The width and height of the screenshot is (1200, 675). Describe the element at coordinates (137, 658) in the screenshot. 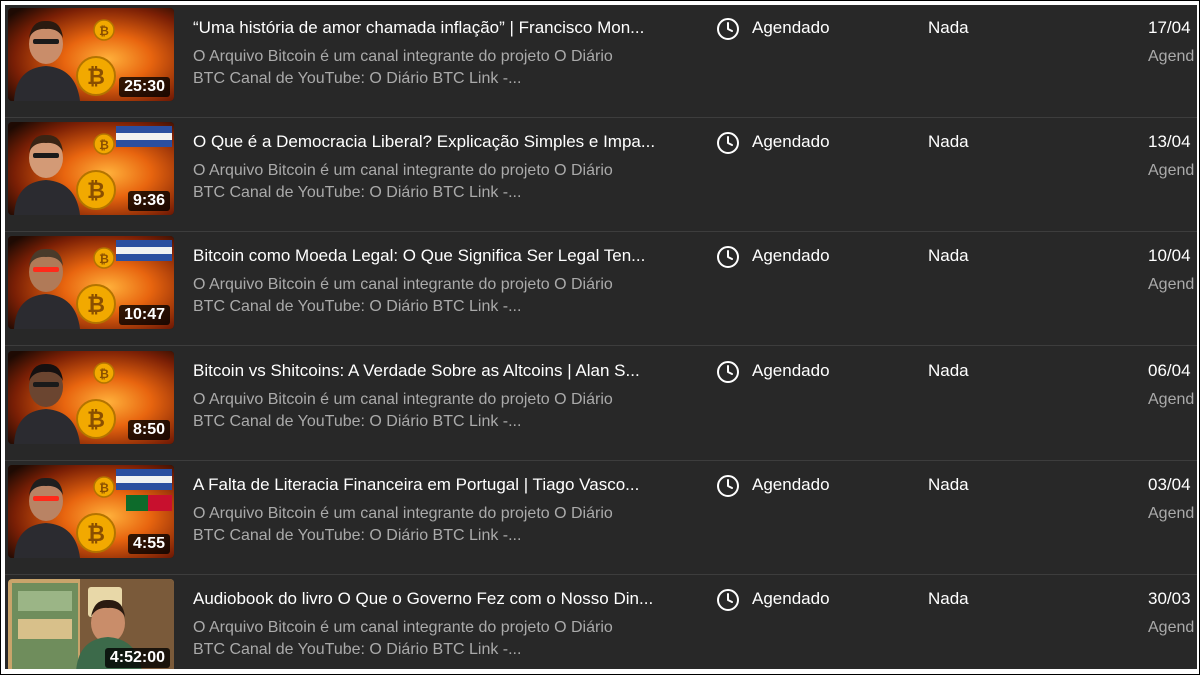

I see `duration-badge: 4:52:00` at that location.